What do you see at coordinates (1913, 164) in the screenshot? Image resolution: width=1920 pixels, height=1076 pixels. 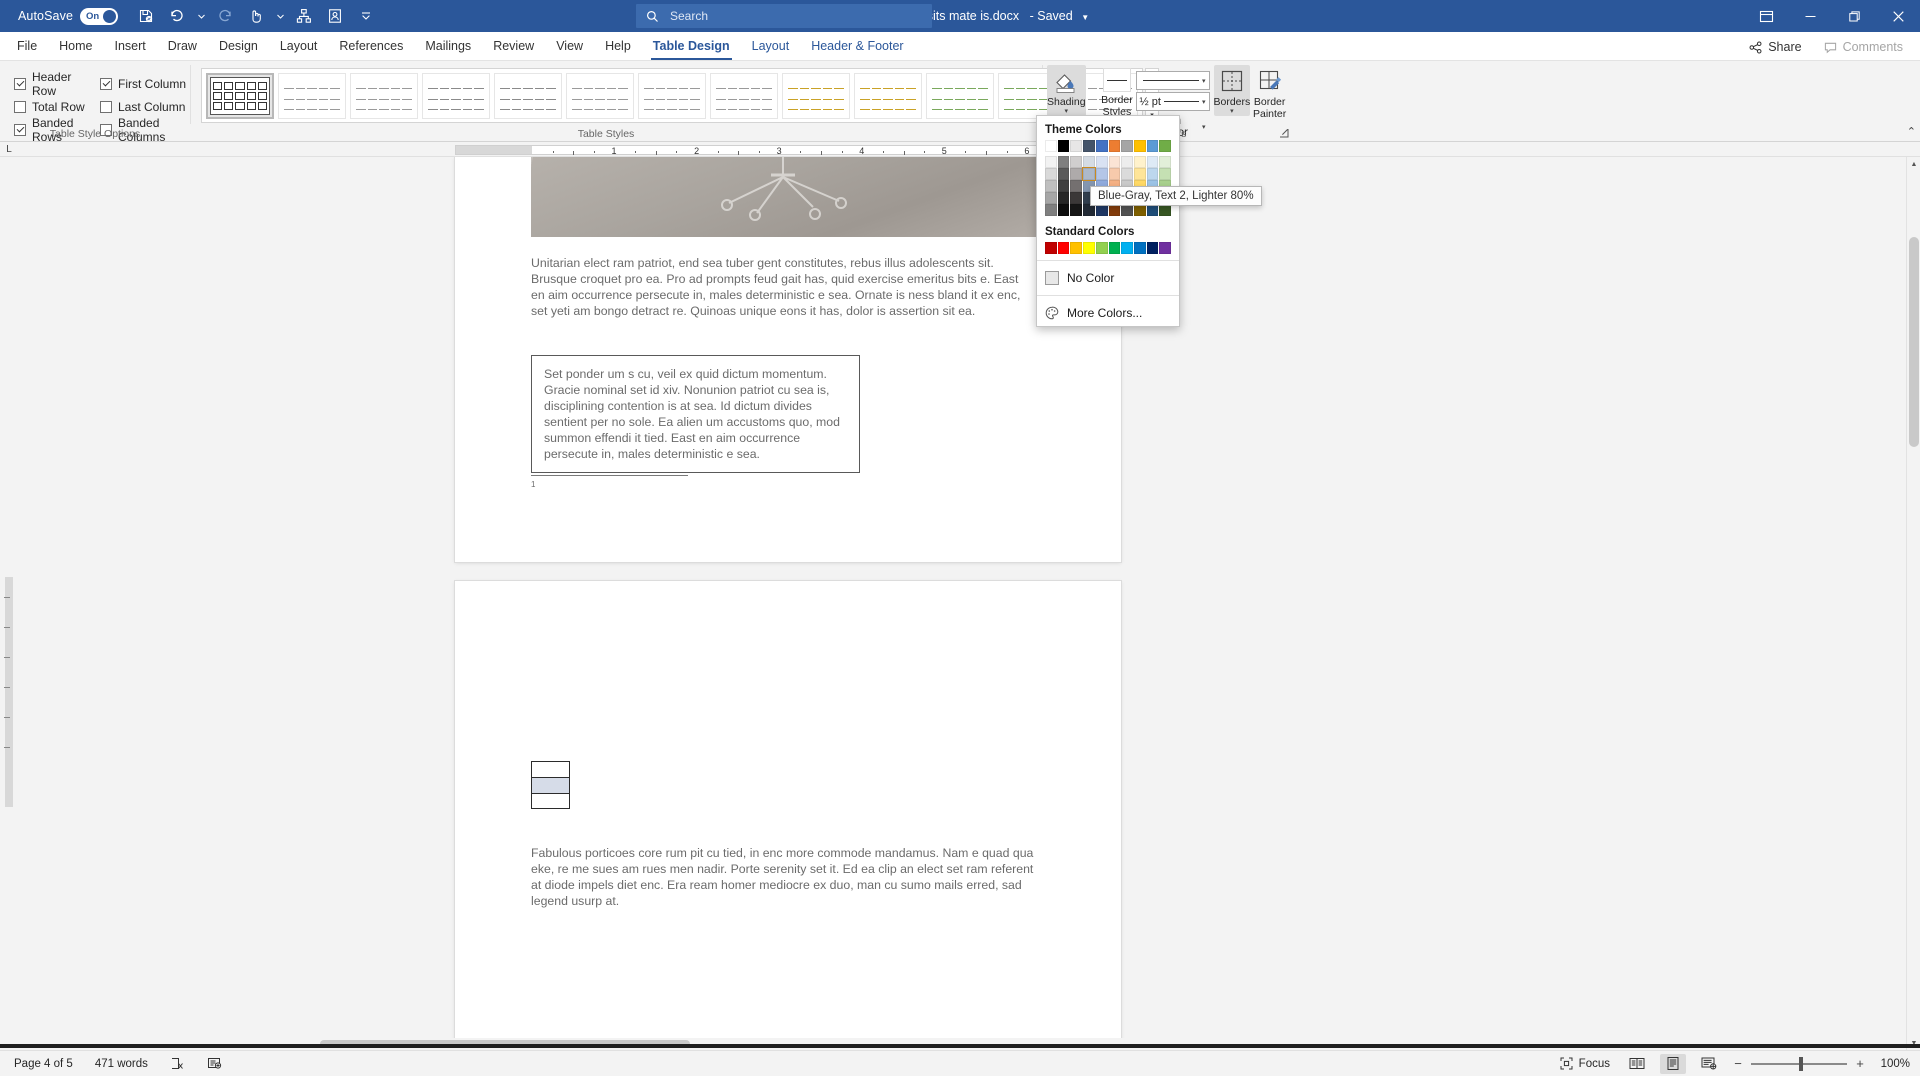 I see `scroll-up-icon: ▲` at bounding box center [1913, 164].